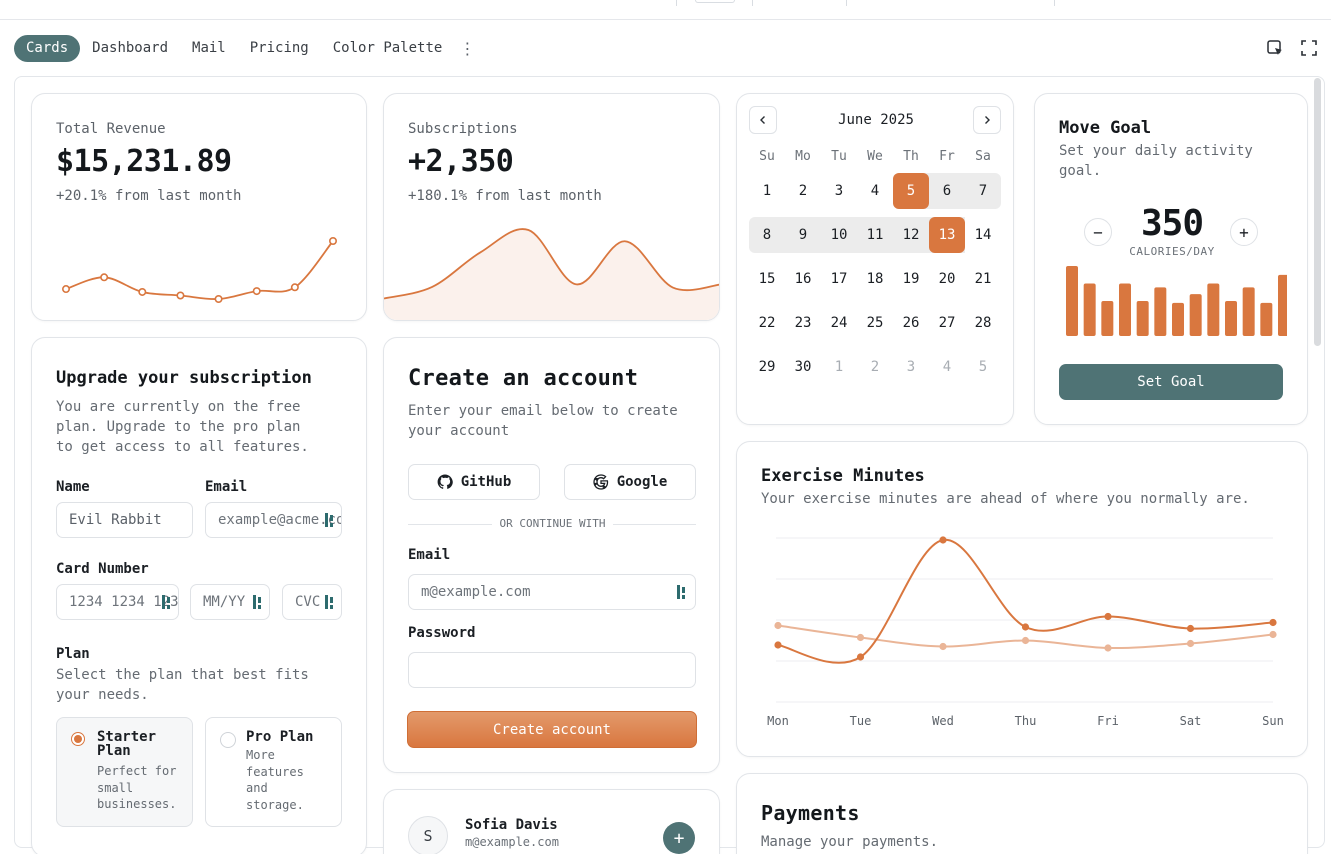  I want to click on calendar-day: 23, so click(803, 323).